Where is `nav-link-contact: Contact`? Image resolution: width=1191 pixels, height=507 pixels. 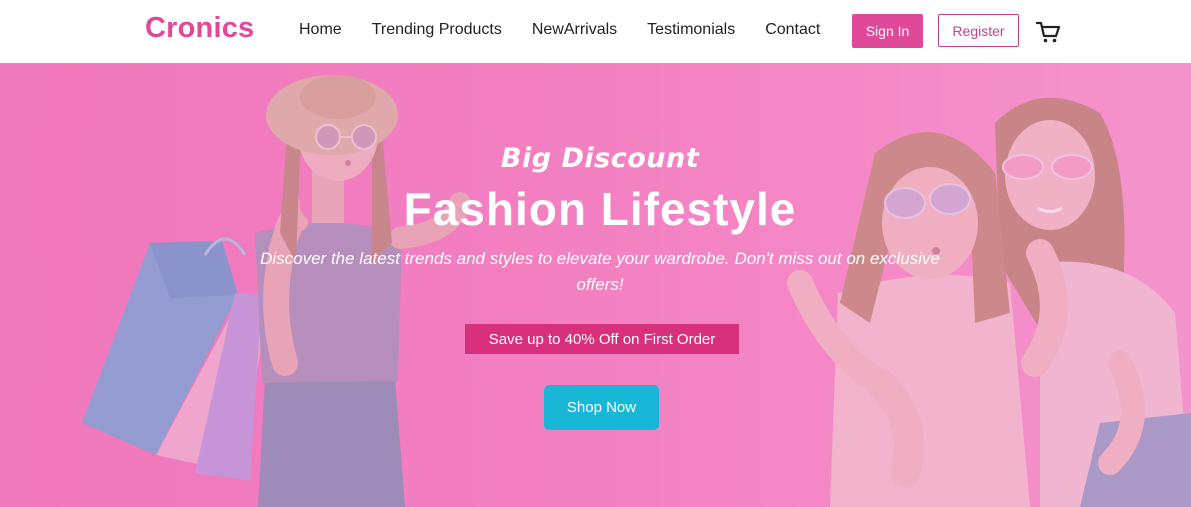
nav-link-contact: Contact is located at coordinates (792, 30).